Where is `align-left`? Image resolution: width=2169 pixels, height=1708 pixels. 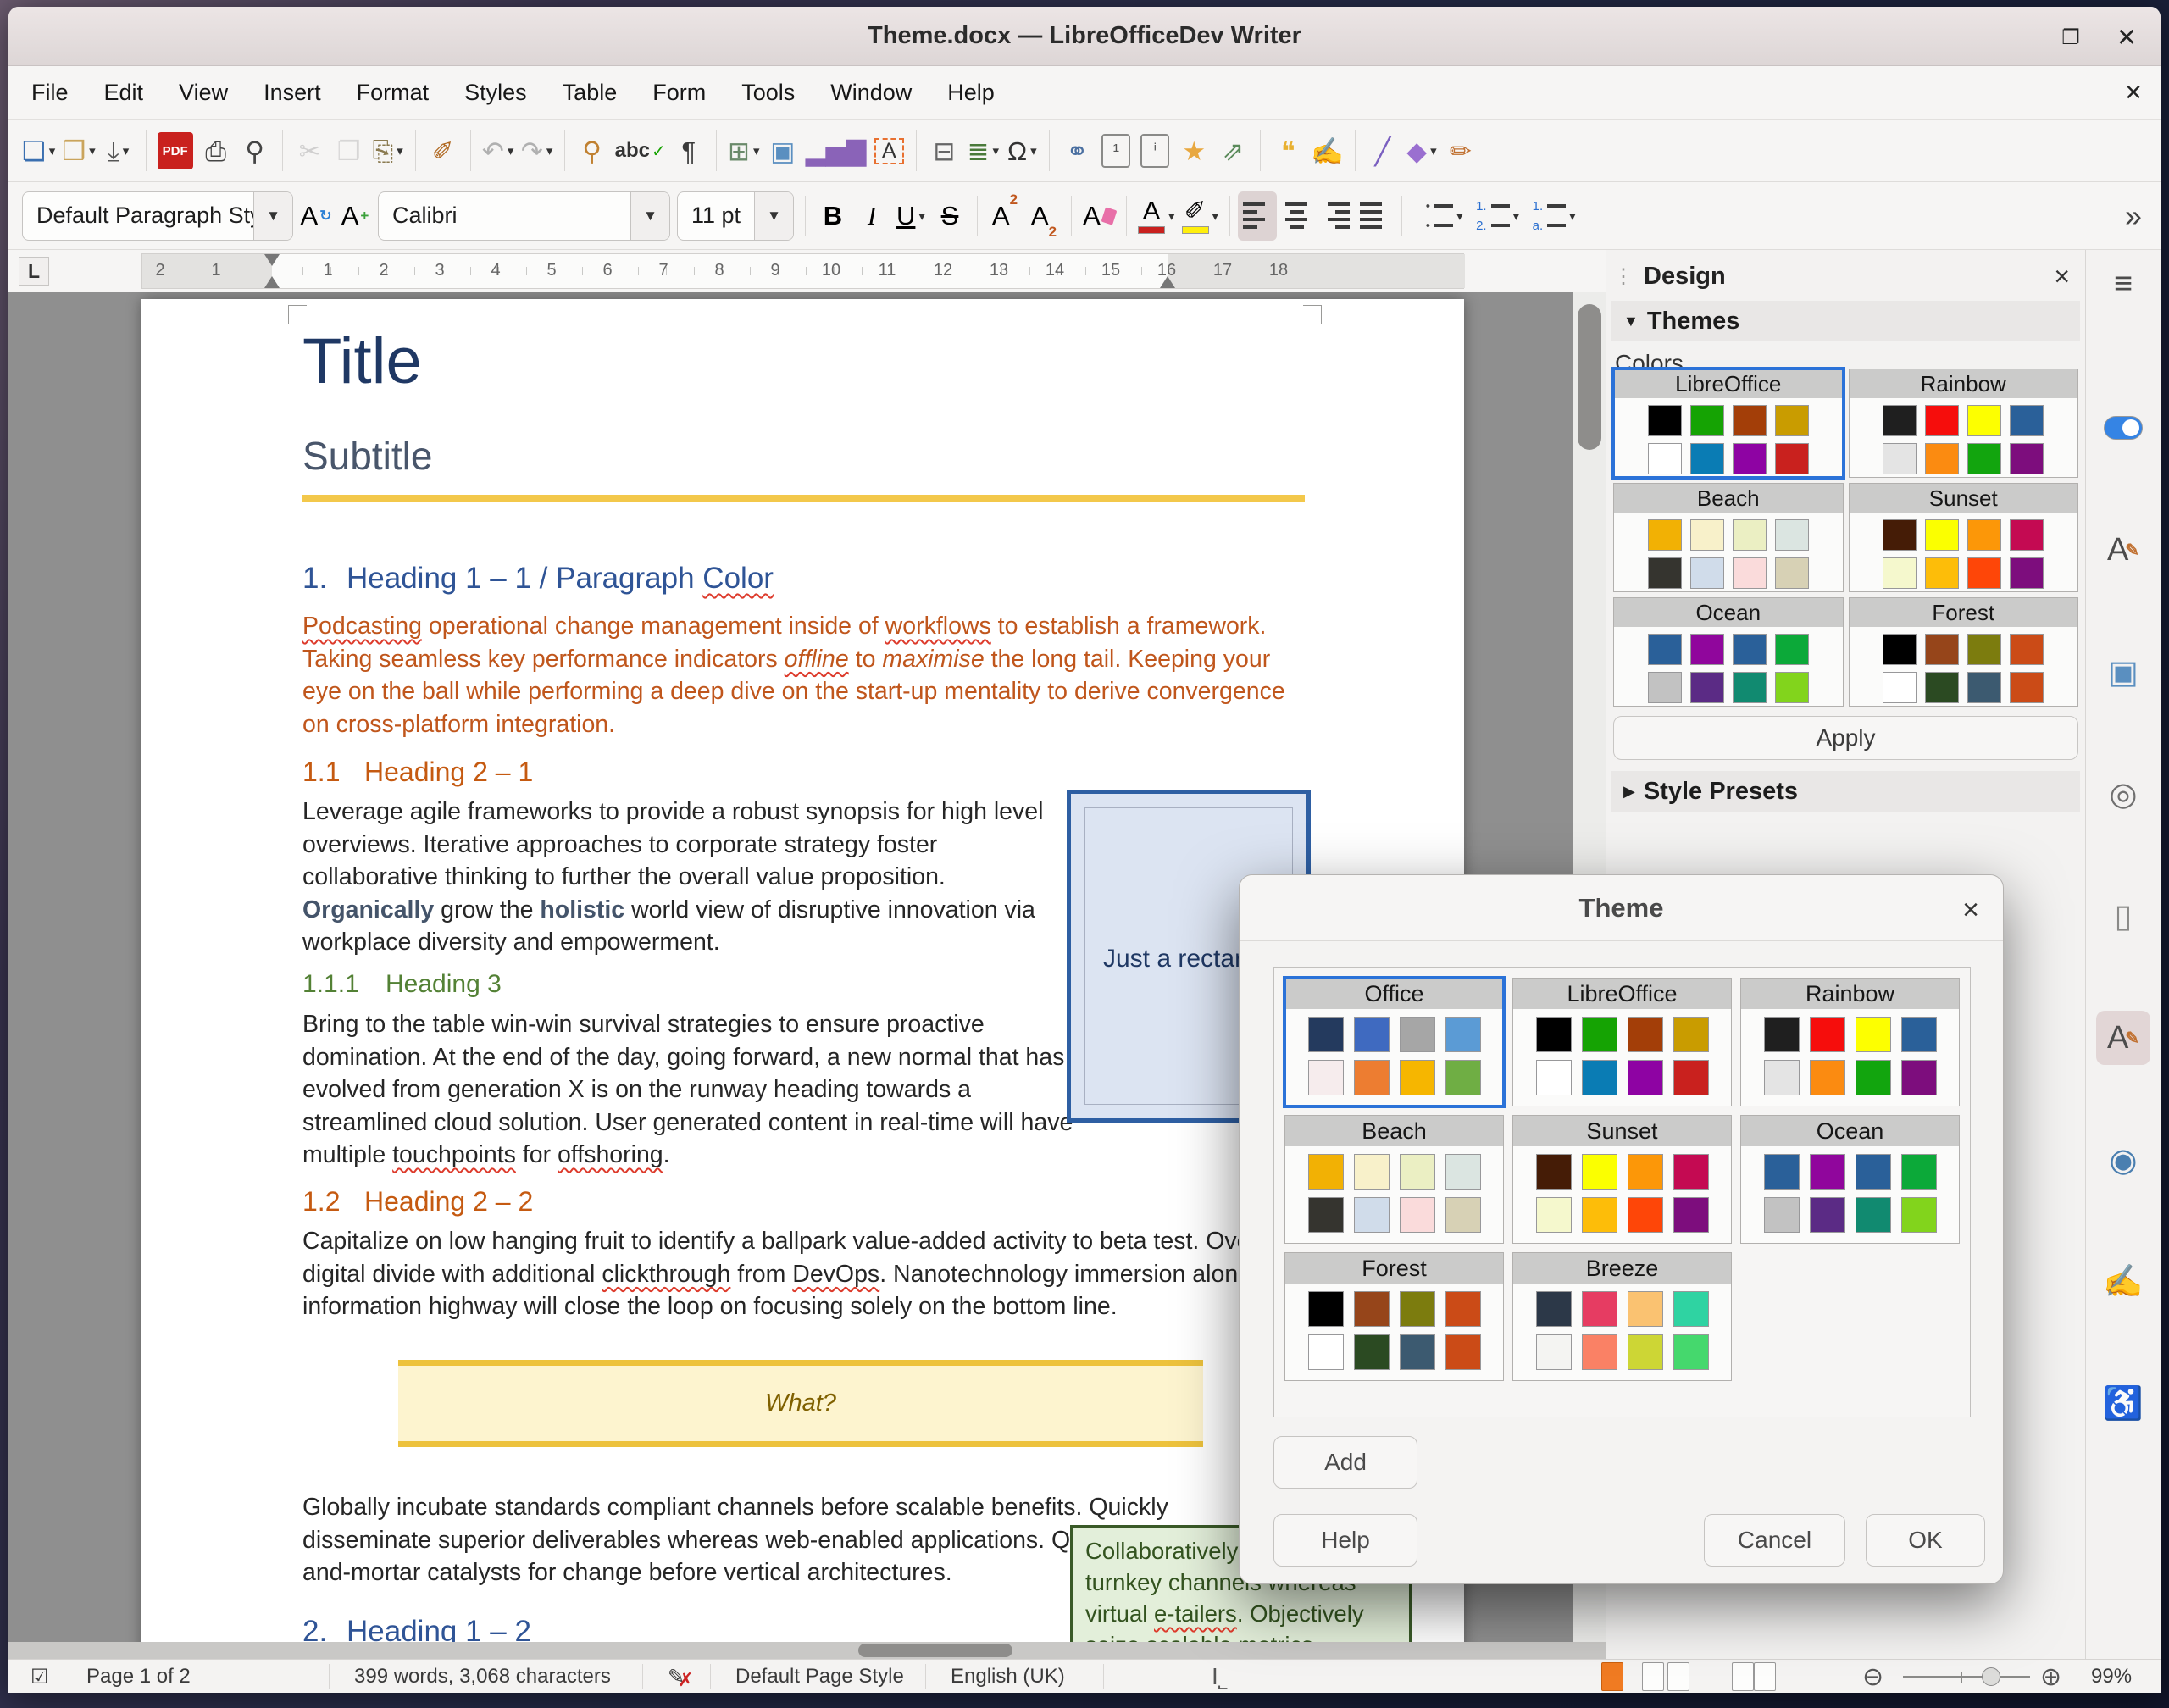 align-left is located at coordinates (1258, 216).